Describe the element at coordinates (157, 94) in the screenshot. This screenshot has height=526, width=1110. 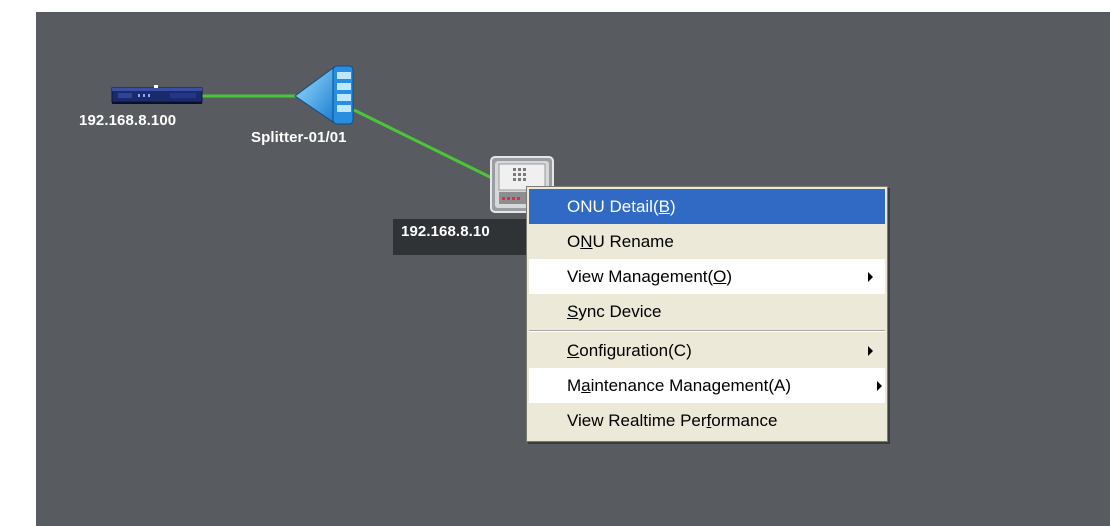
I see `olt-rack-icon` at that location.